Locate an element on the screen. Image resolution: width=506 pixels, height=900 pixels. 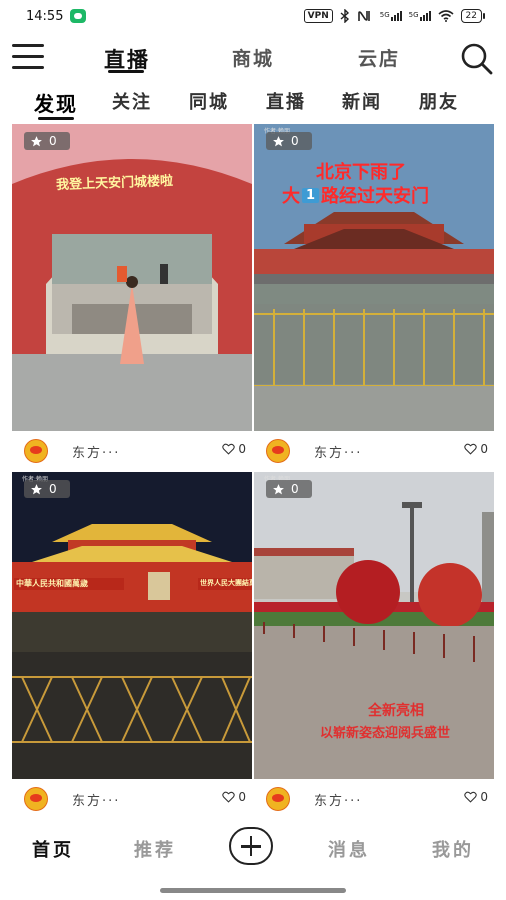
search-icon is located at coordinates (477, 59).